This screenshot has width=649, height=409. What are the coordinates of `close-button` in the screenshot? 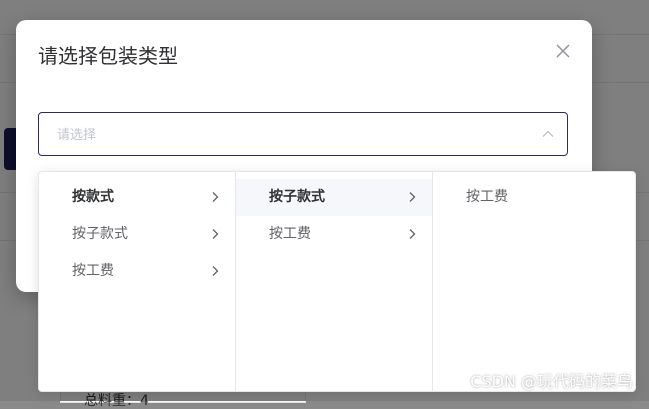 It's located at (563, 51).